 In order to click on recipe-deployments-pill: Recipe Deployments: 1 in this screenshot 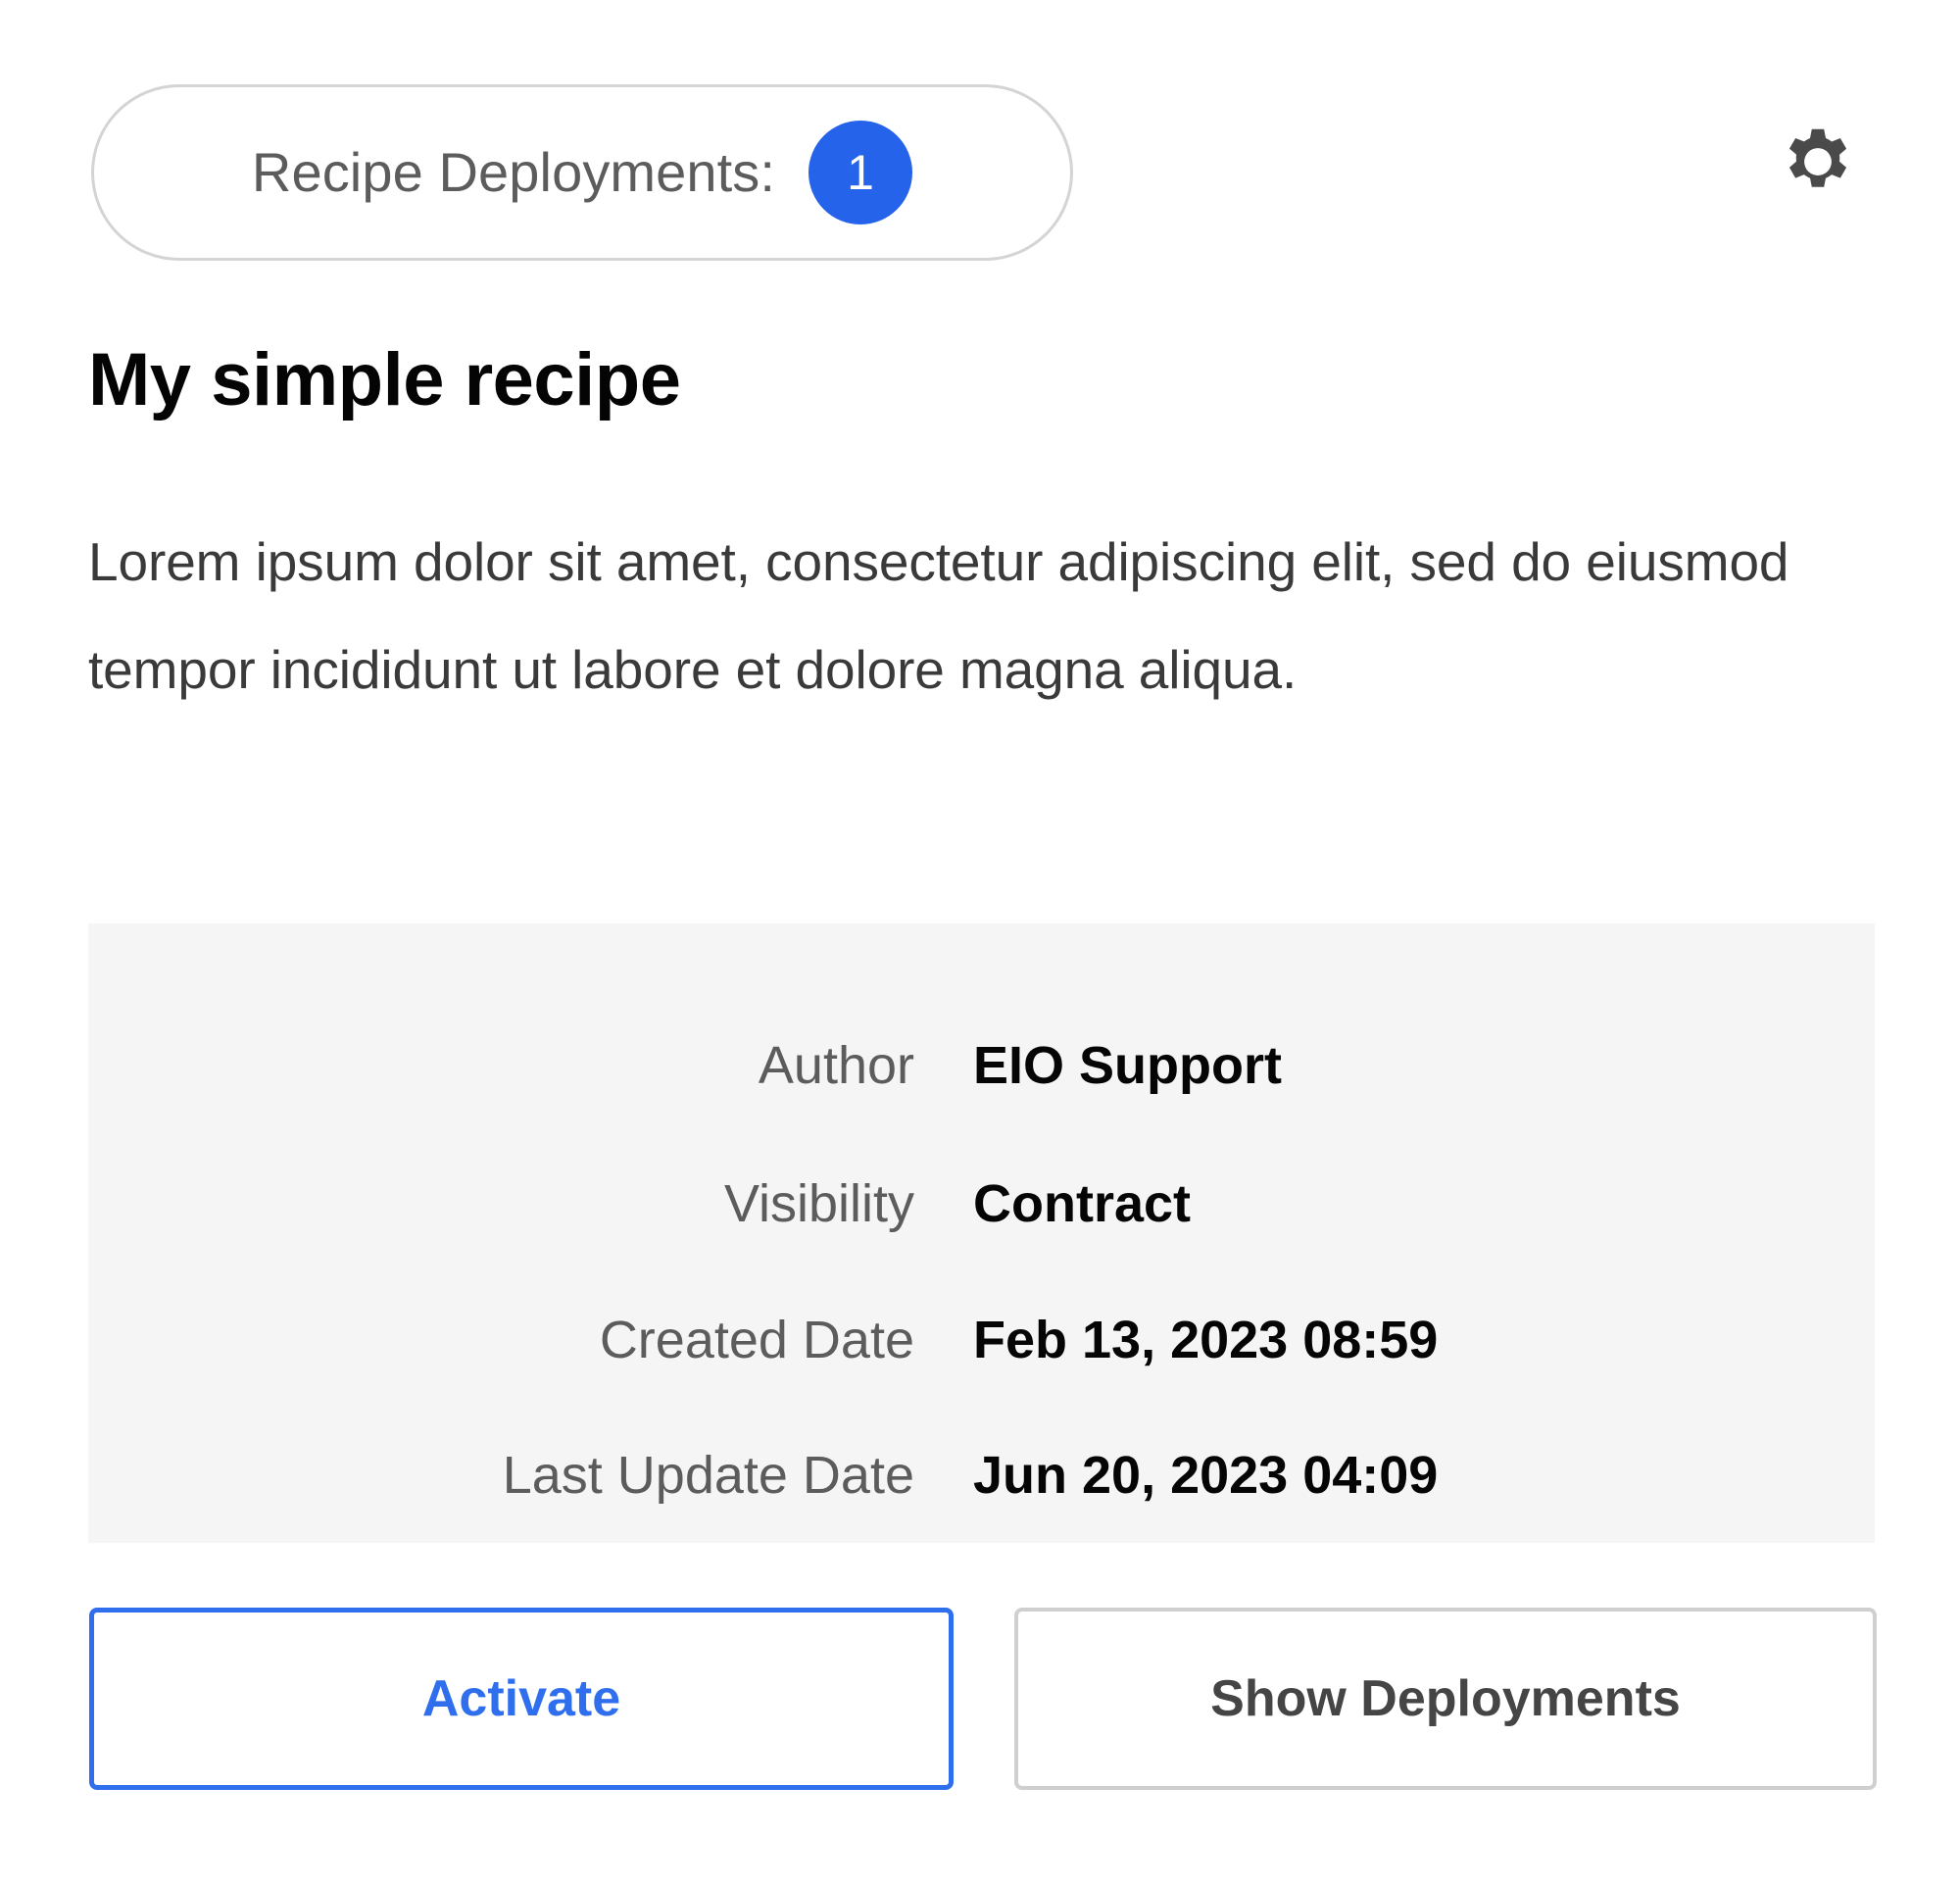, I will do `click(582, 172)`.